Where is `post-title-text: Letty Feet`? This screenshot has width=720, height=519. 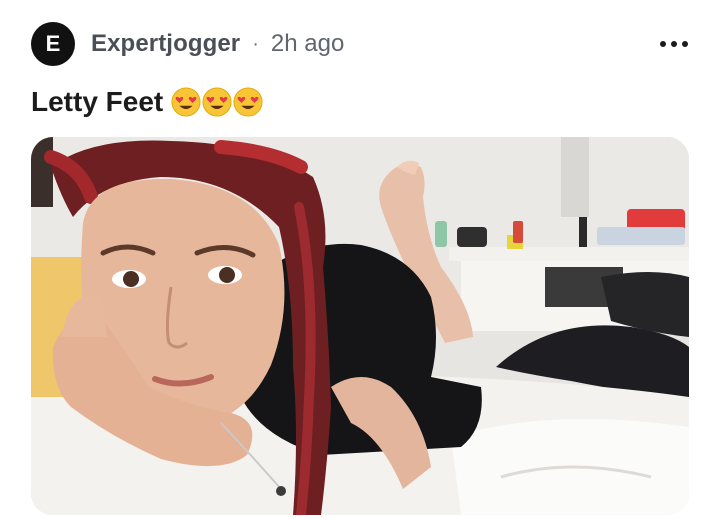
post-title-text: Letty Feet is located at coordinates (97, 101).